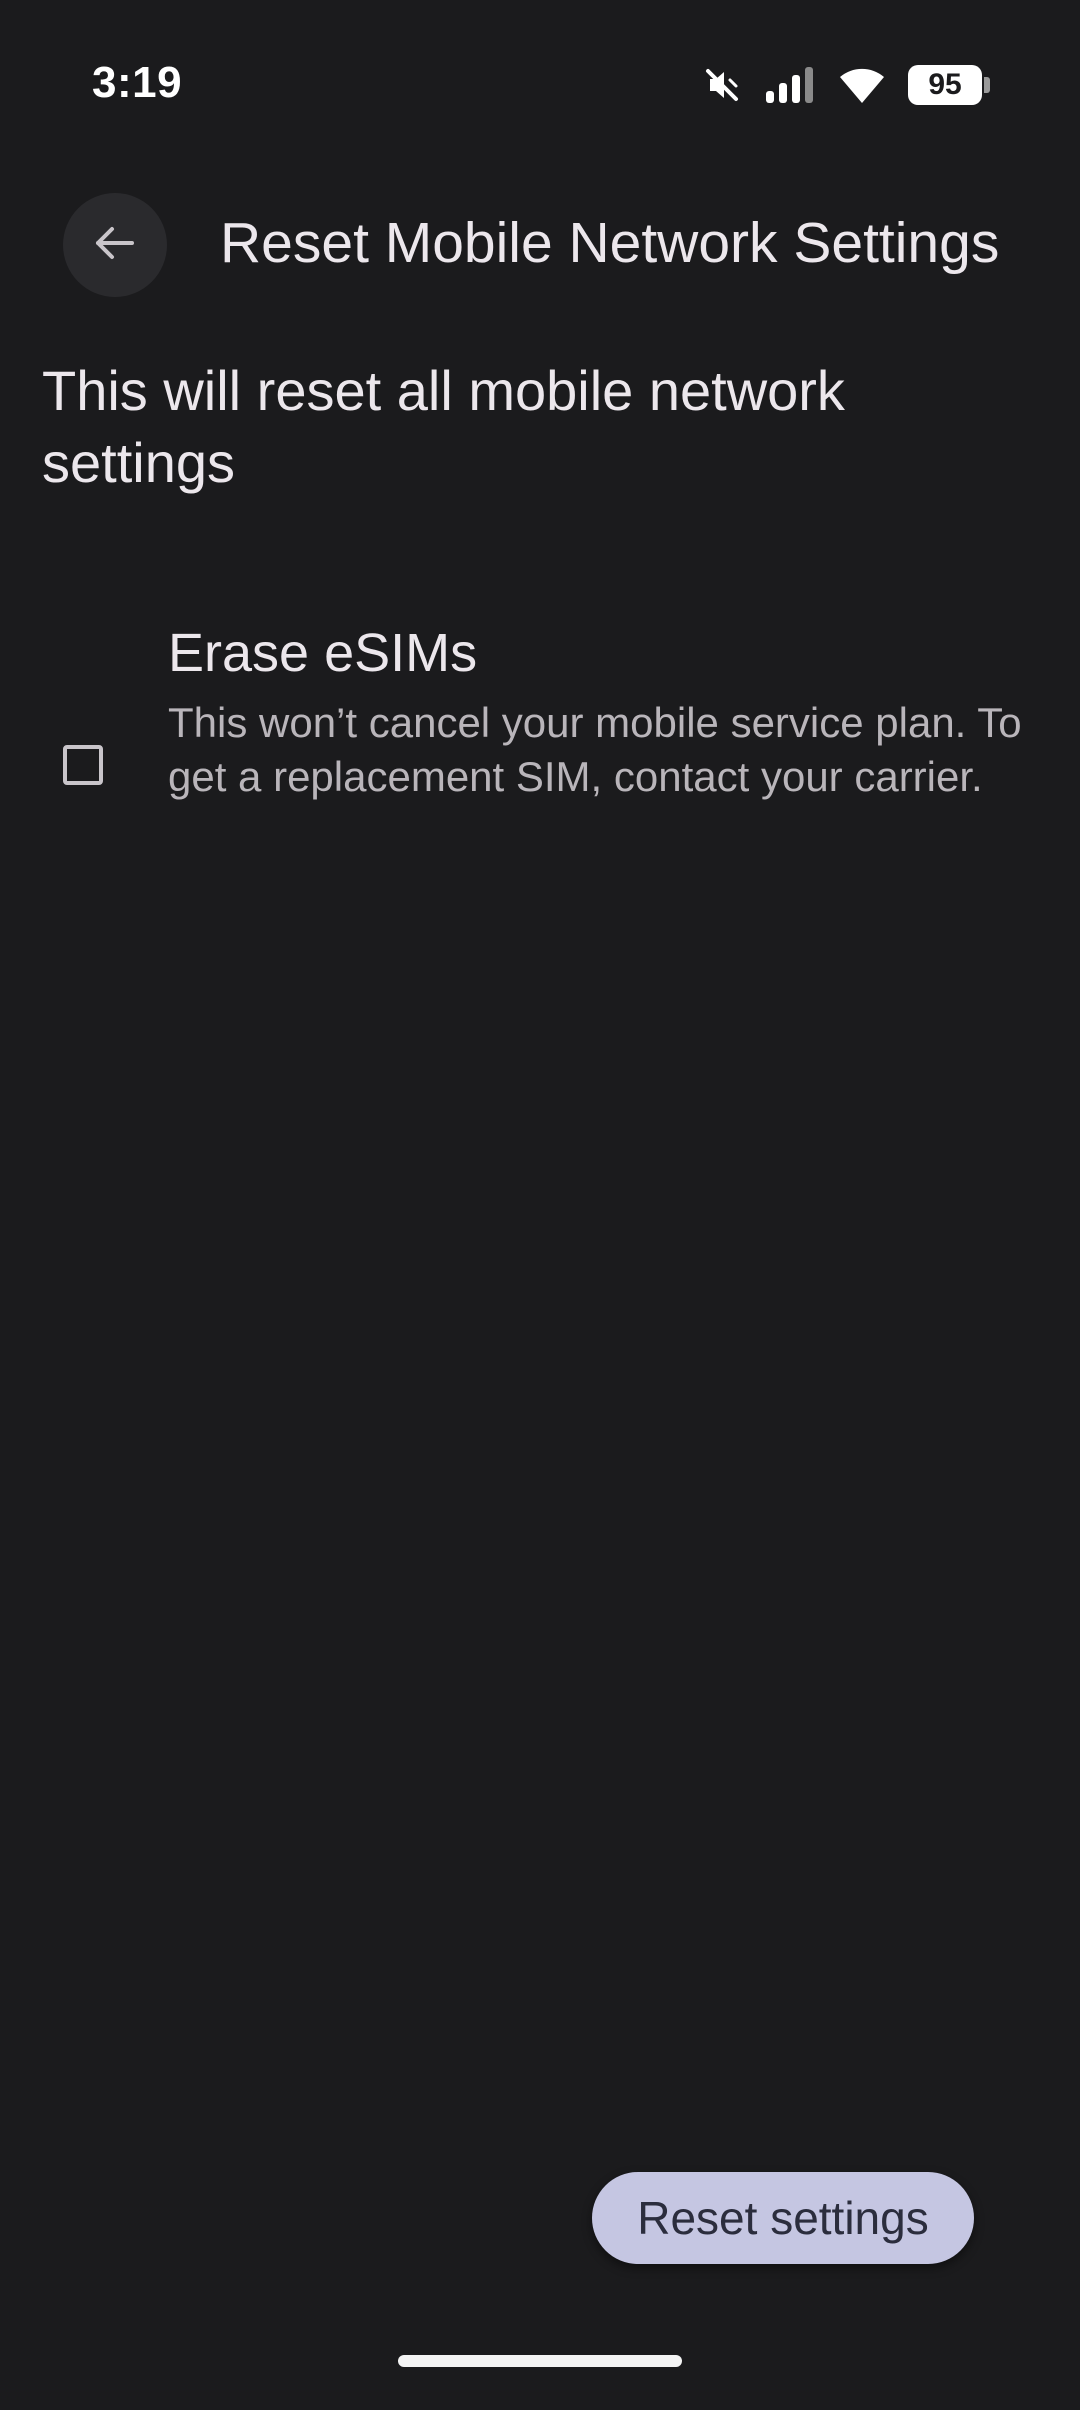 Image resolution: width=1080 pixels, height=2410 pixels. I want to click on battery-tip, so click(987, 85).